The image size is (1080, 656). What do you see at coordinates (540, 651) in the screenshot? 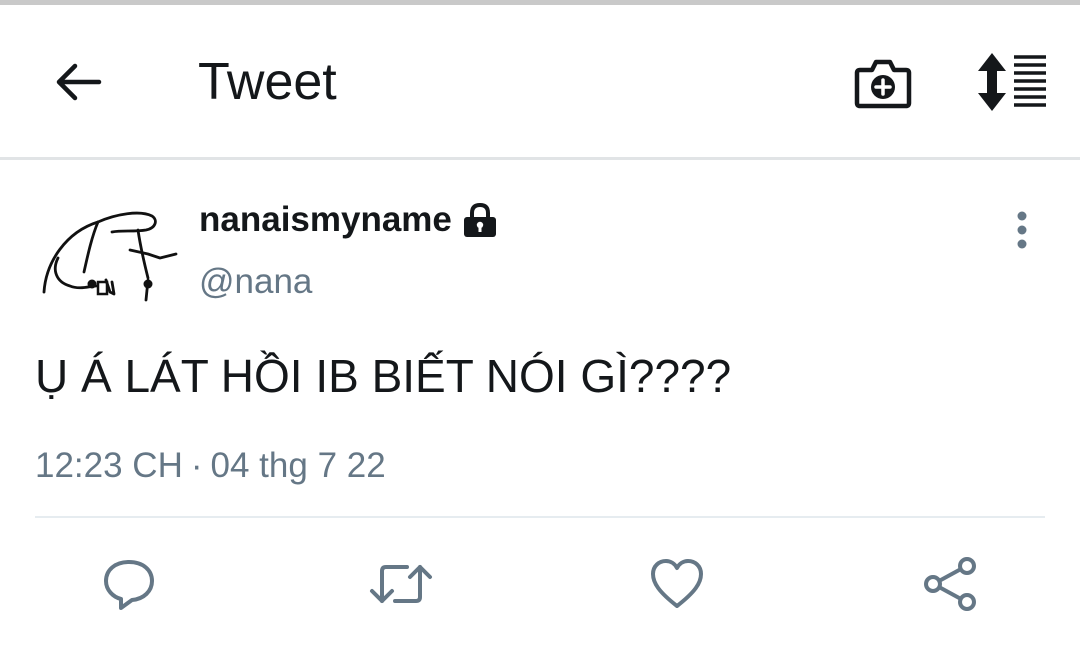
I see `bottom-edge` at bounding box center [540, 651].